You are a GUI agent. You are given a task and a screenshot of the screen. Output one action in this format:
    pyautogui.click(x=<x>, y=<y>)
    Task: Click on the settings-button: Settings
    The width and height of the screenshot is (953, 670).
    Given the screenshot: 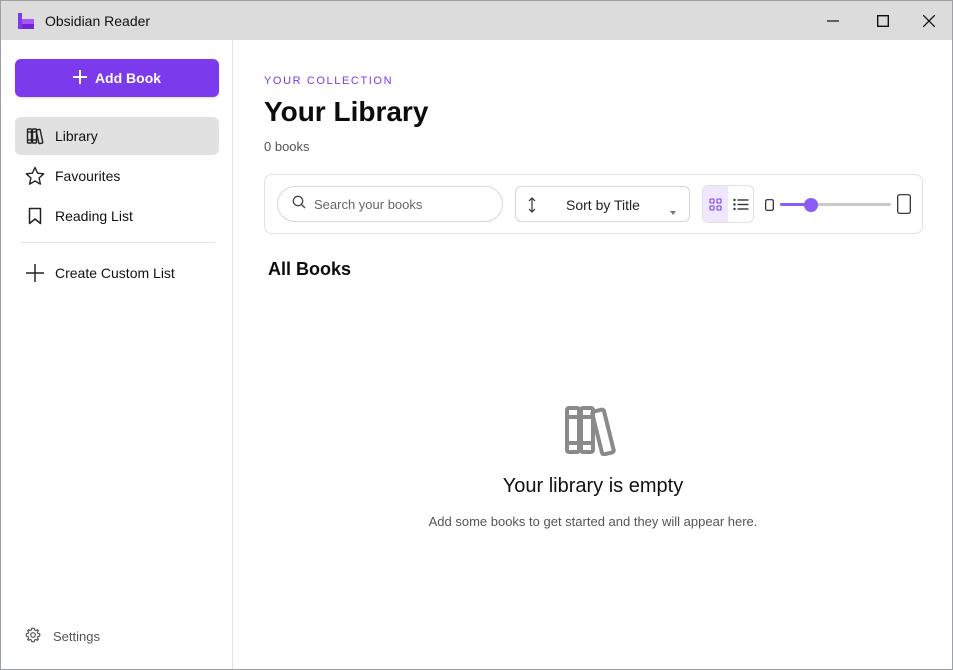 What is the action you would take?
    pyautogui.click(x=62, y=636)
    